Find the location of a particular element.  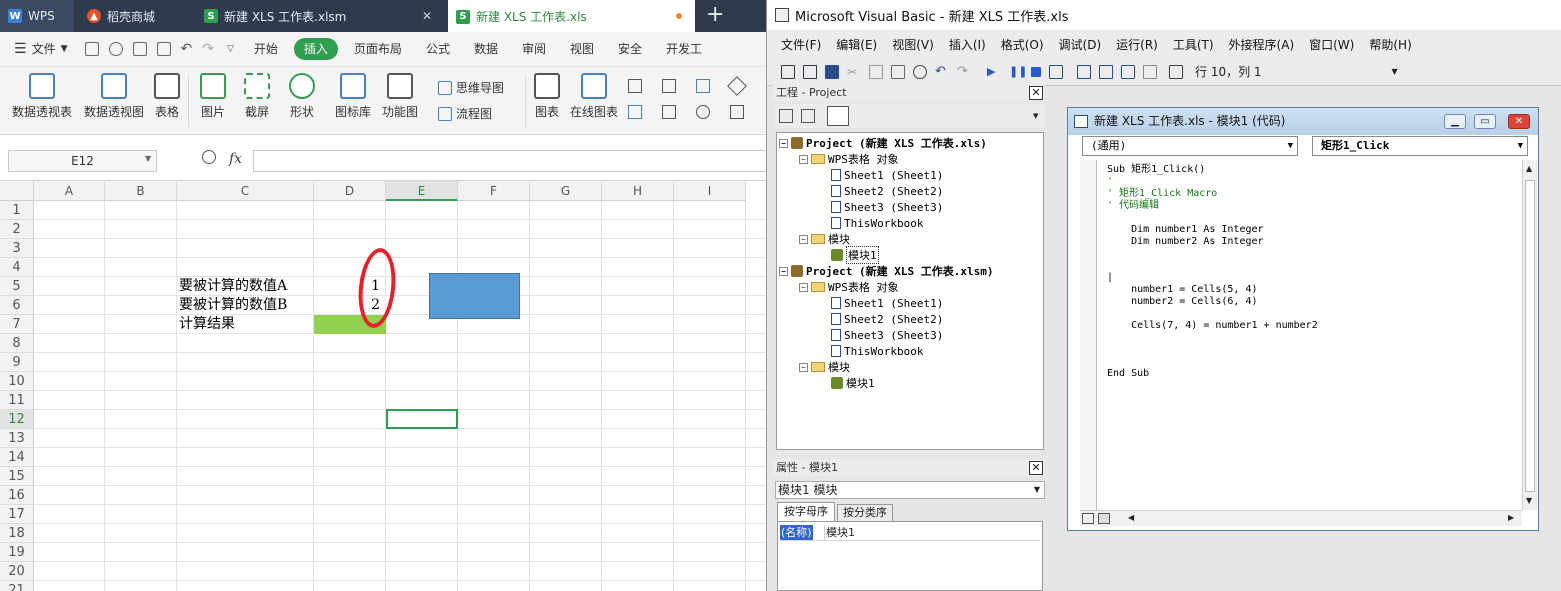

row-header-12: 12 is located at coordinates (17, 419).